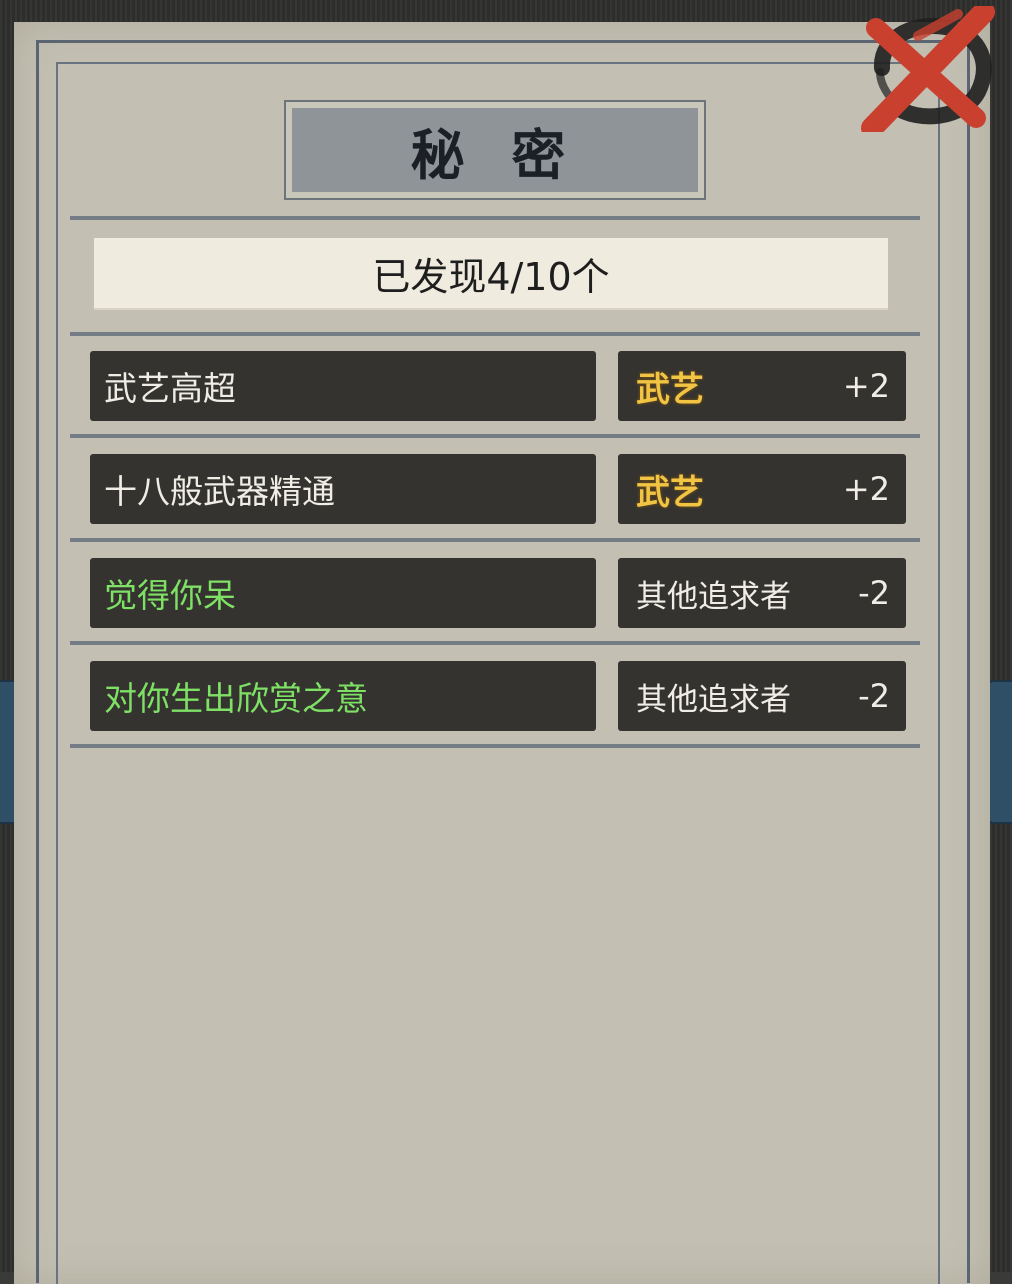  I want to click on panel-title: 秘 密, so click(495, 154).